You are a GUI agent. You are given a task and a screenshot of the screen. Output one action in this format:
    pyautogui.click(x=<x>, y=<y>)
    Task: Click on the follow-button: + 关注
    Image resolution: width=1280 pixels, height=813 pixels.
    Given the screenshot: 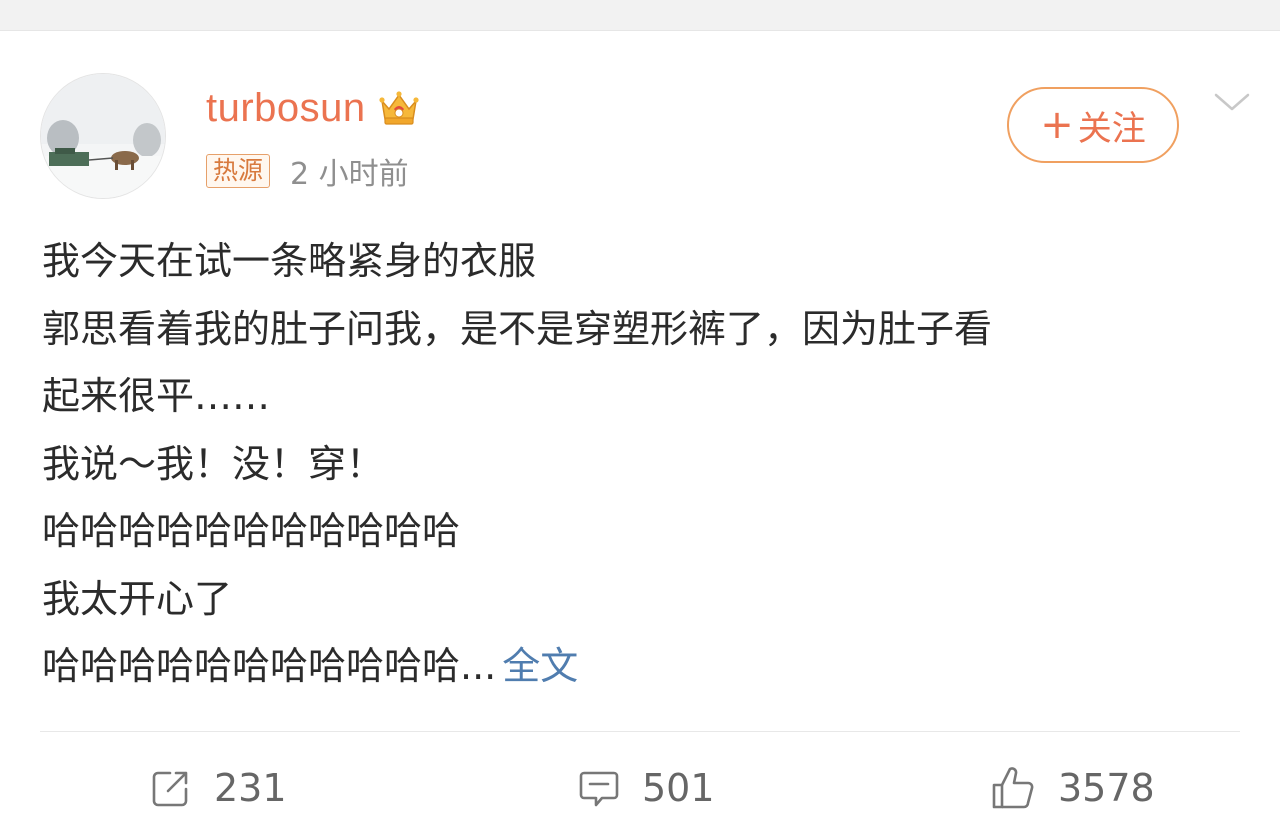 What is the action you would take?
    pyautogui.click(x=1093, y=125)
    